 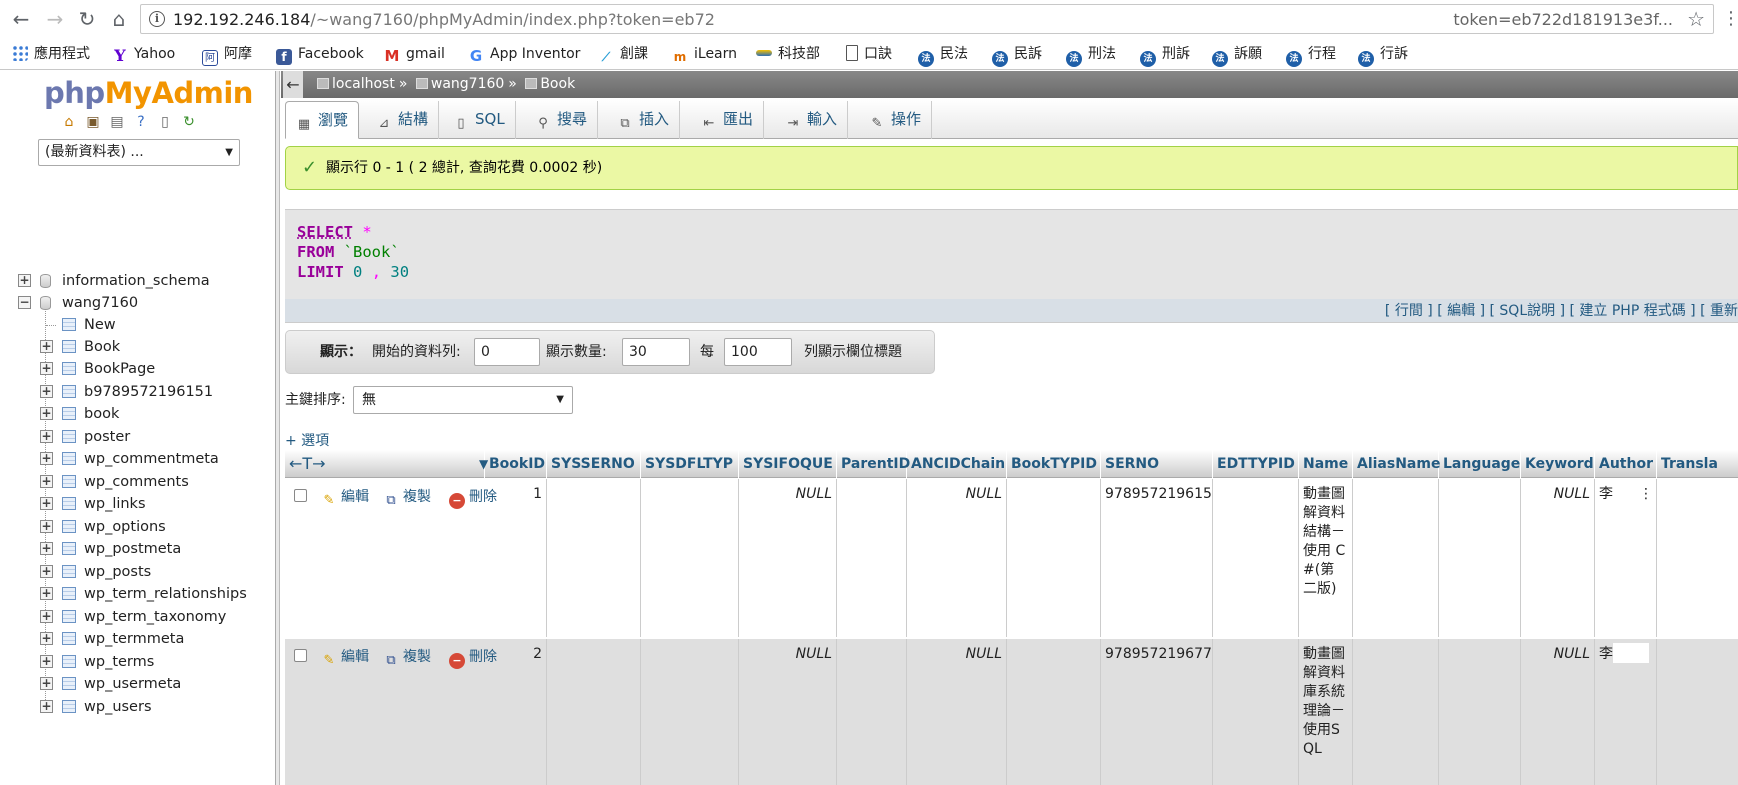 What do you see at coordinates (386, 464) in the screenshot?
I see `column-resize-control: ←T→ ▼` at bounding box center [386, 464].